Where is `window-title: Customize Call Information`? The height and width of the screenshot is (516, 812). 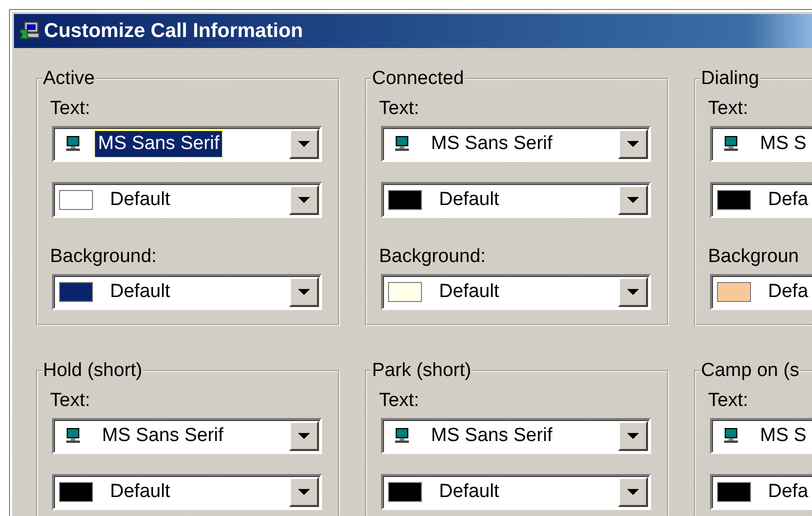 window-title: Customize Call Information is located at coordinates (173, 31).